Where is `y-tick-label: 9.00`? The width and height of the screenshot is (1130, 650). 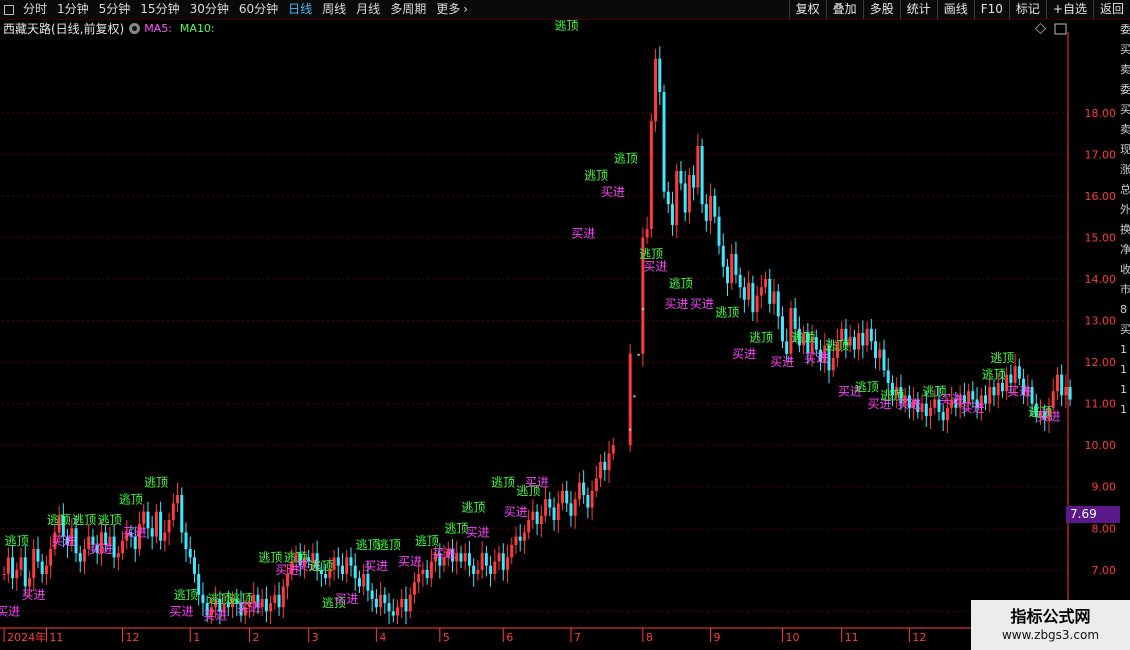 y-tick-label: 9.00 is located at coordinates (1104, 487).